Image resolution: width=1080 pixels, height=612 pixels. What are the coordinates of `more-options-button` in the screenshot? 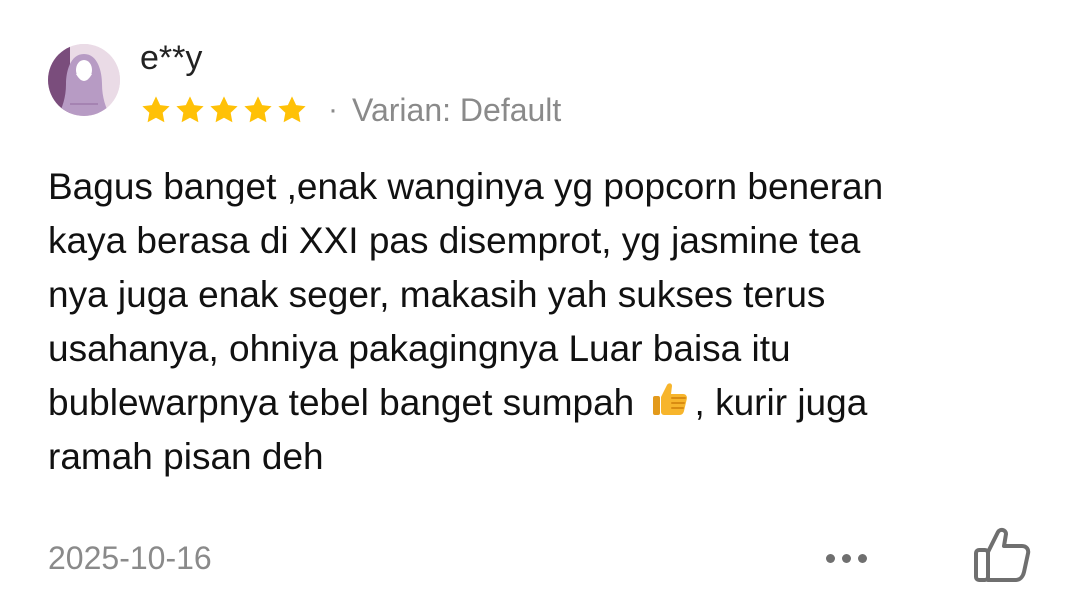 It's located at (846, 558).